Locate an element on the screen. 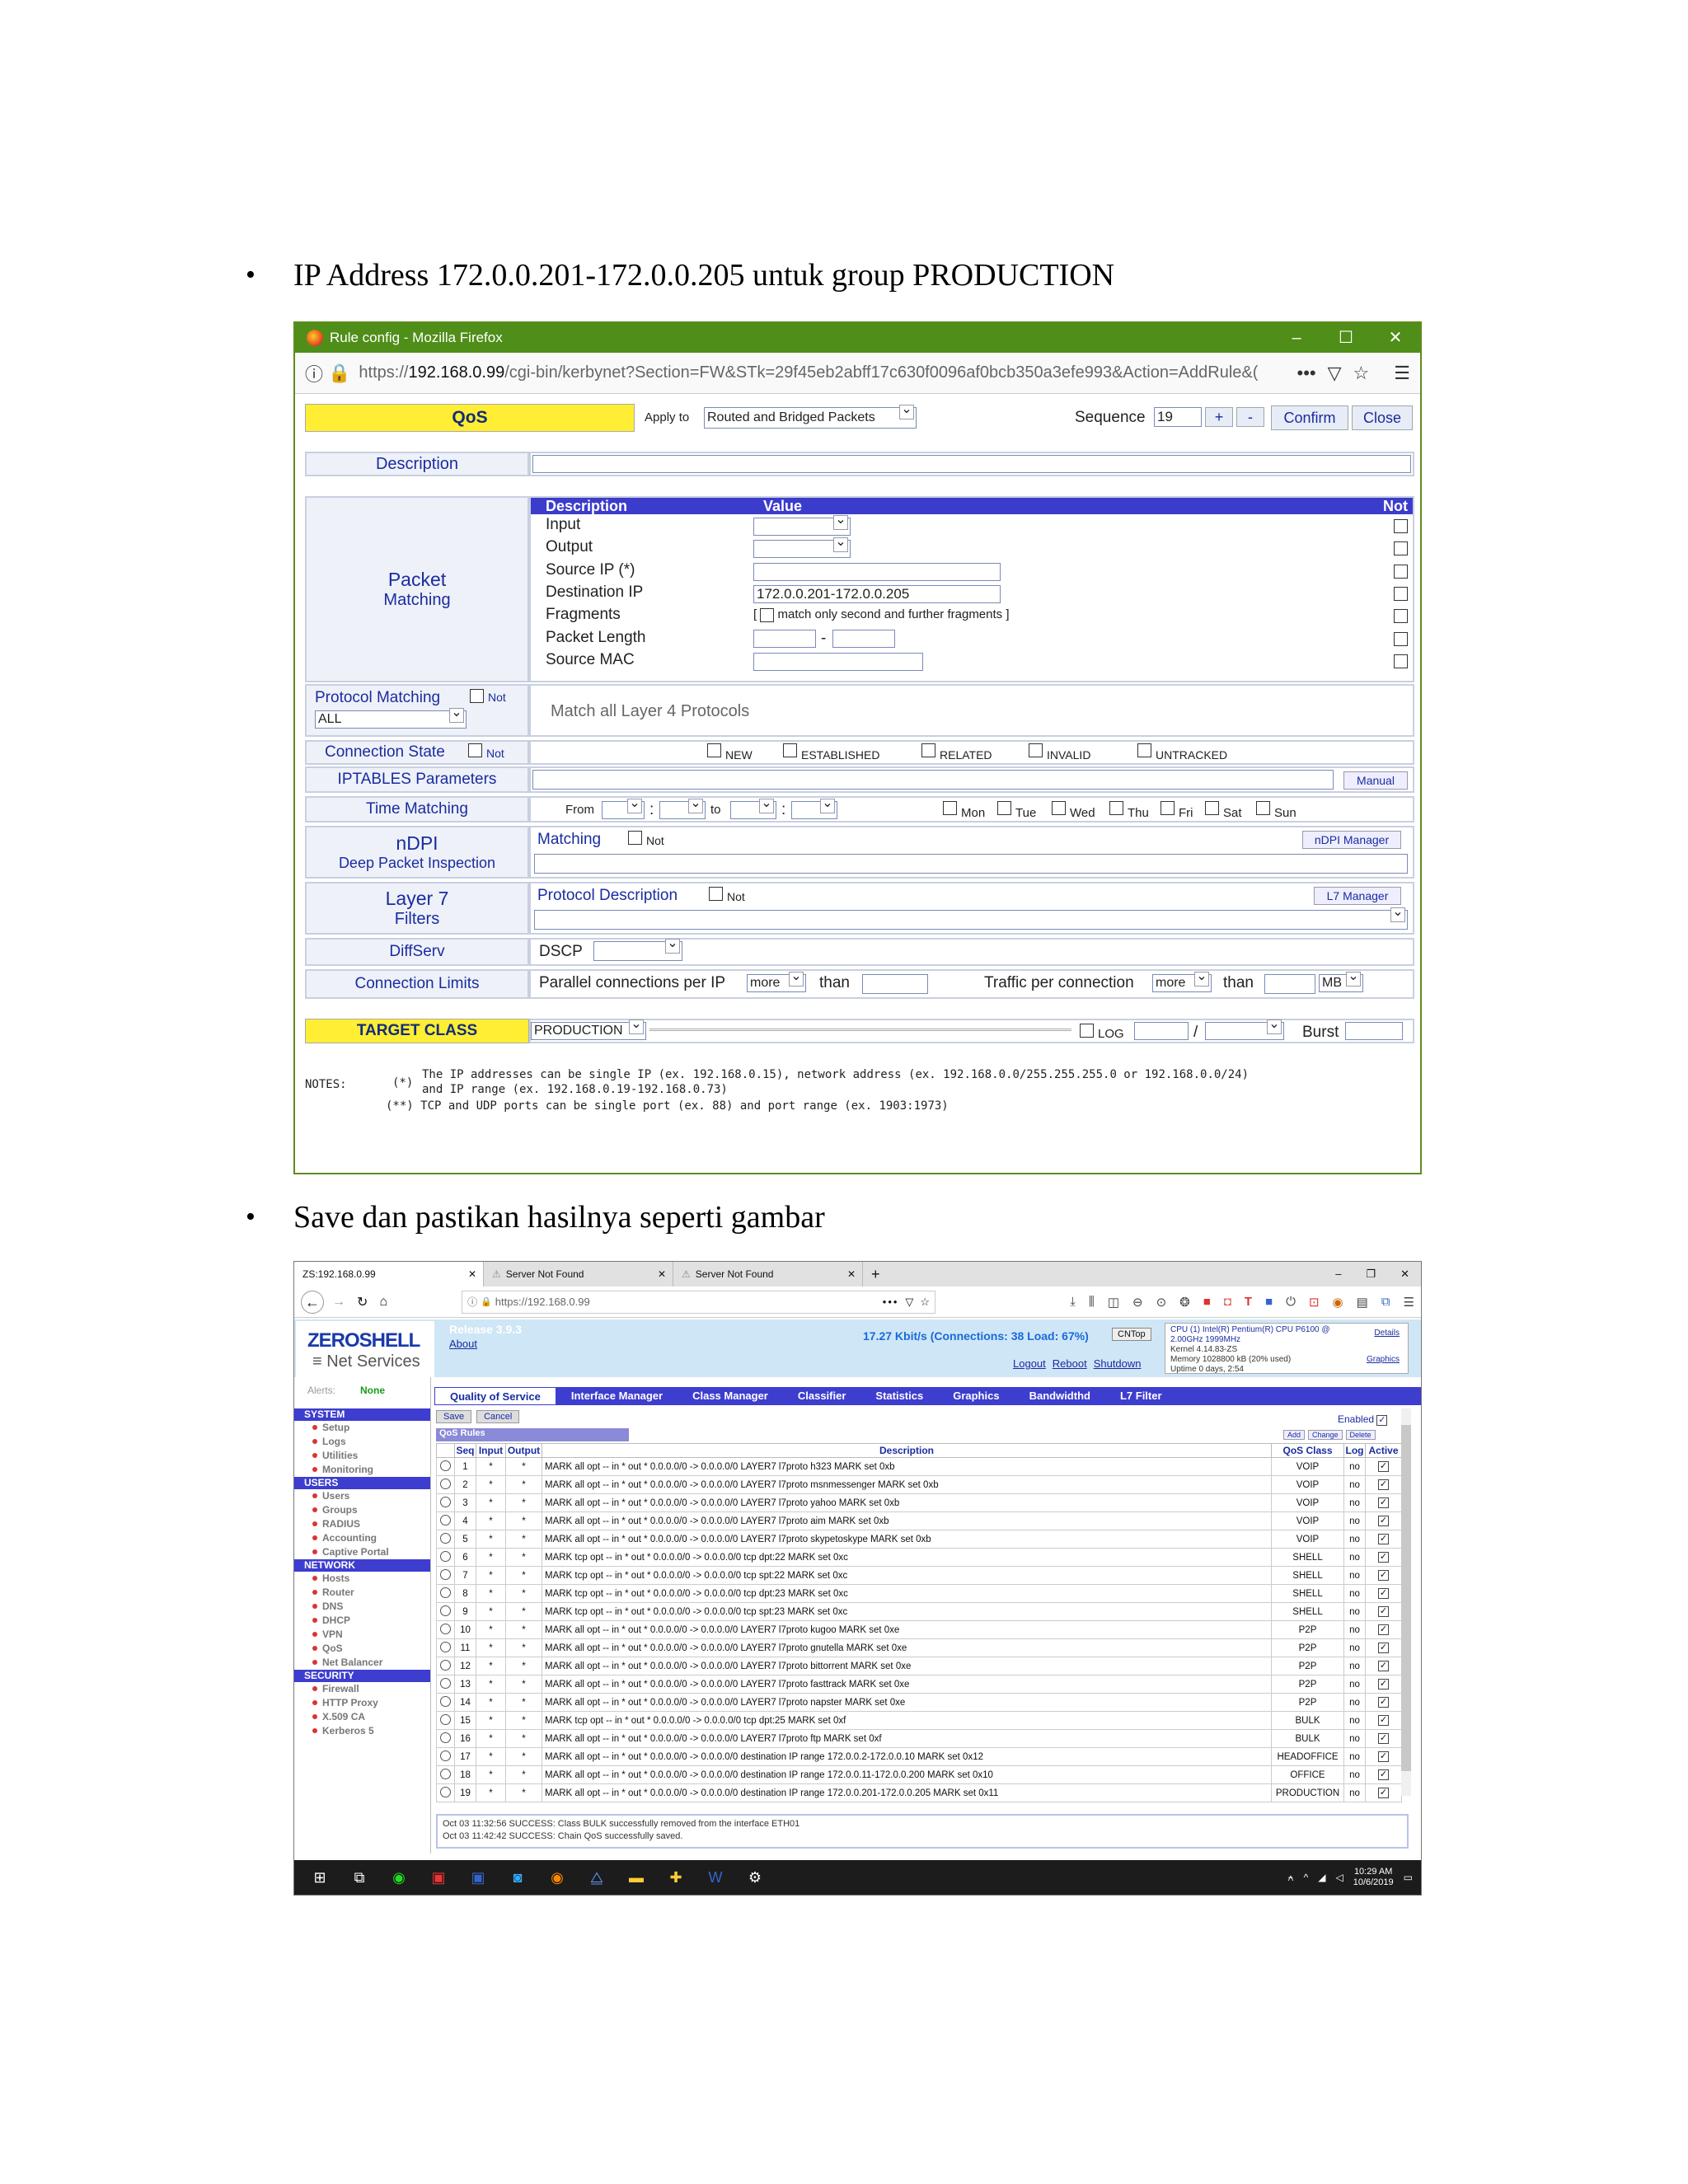 The width and height of the screenshot is (1688, 2184). sidebar-item: QoS is located at coordinates (362, 1649).